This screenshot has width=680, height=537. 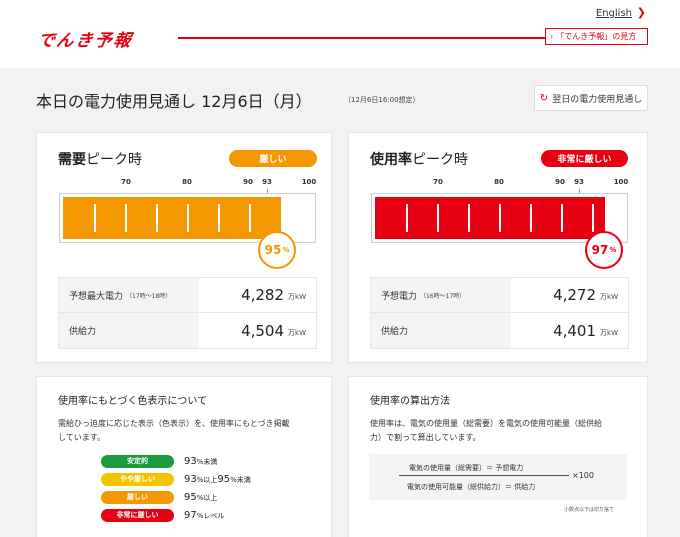 What do you see at coordinates (589, 510) in the screenshot?
I see `rounding-note: 小数点以下は切り捨て` at bounding box center [589, 510].